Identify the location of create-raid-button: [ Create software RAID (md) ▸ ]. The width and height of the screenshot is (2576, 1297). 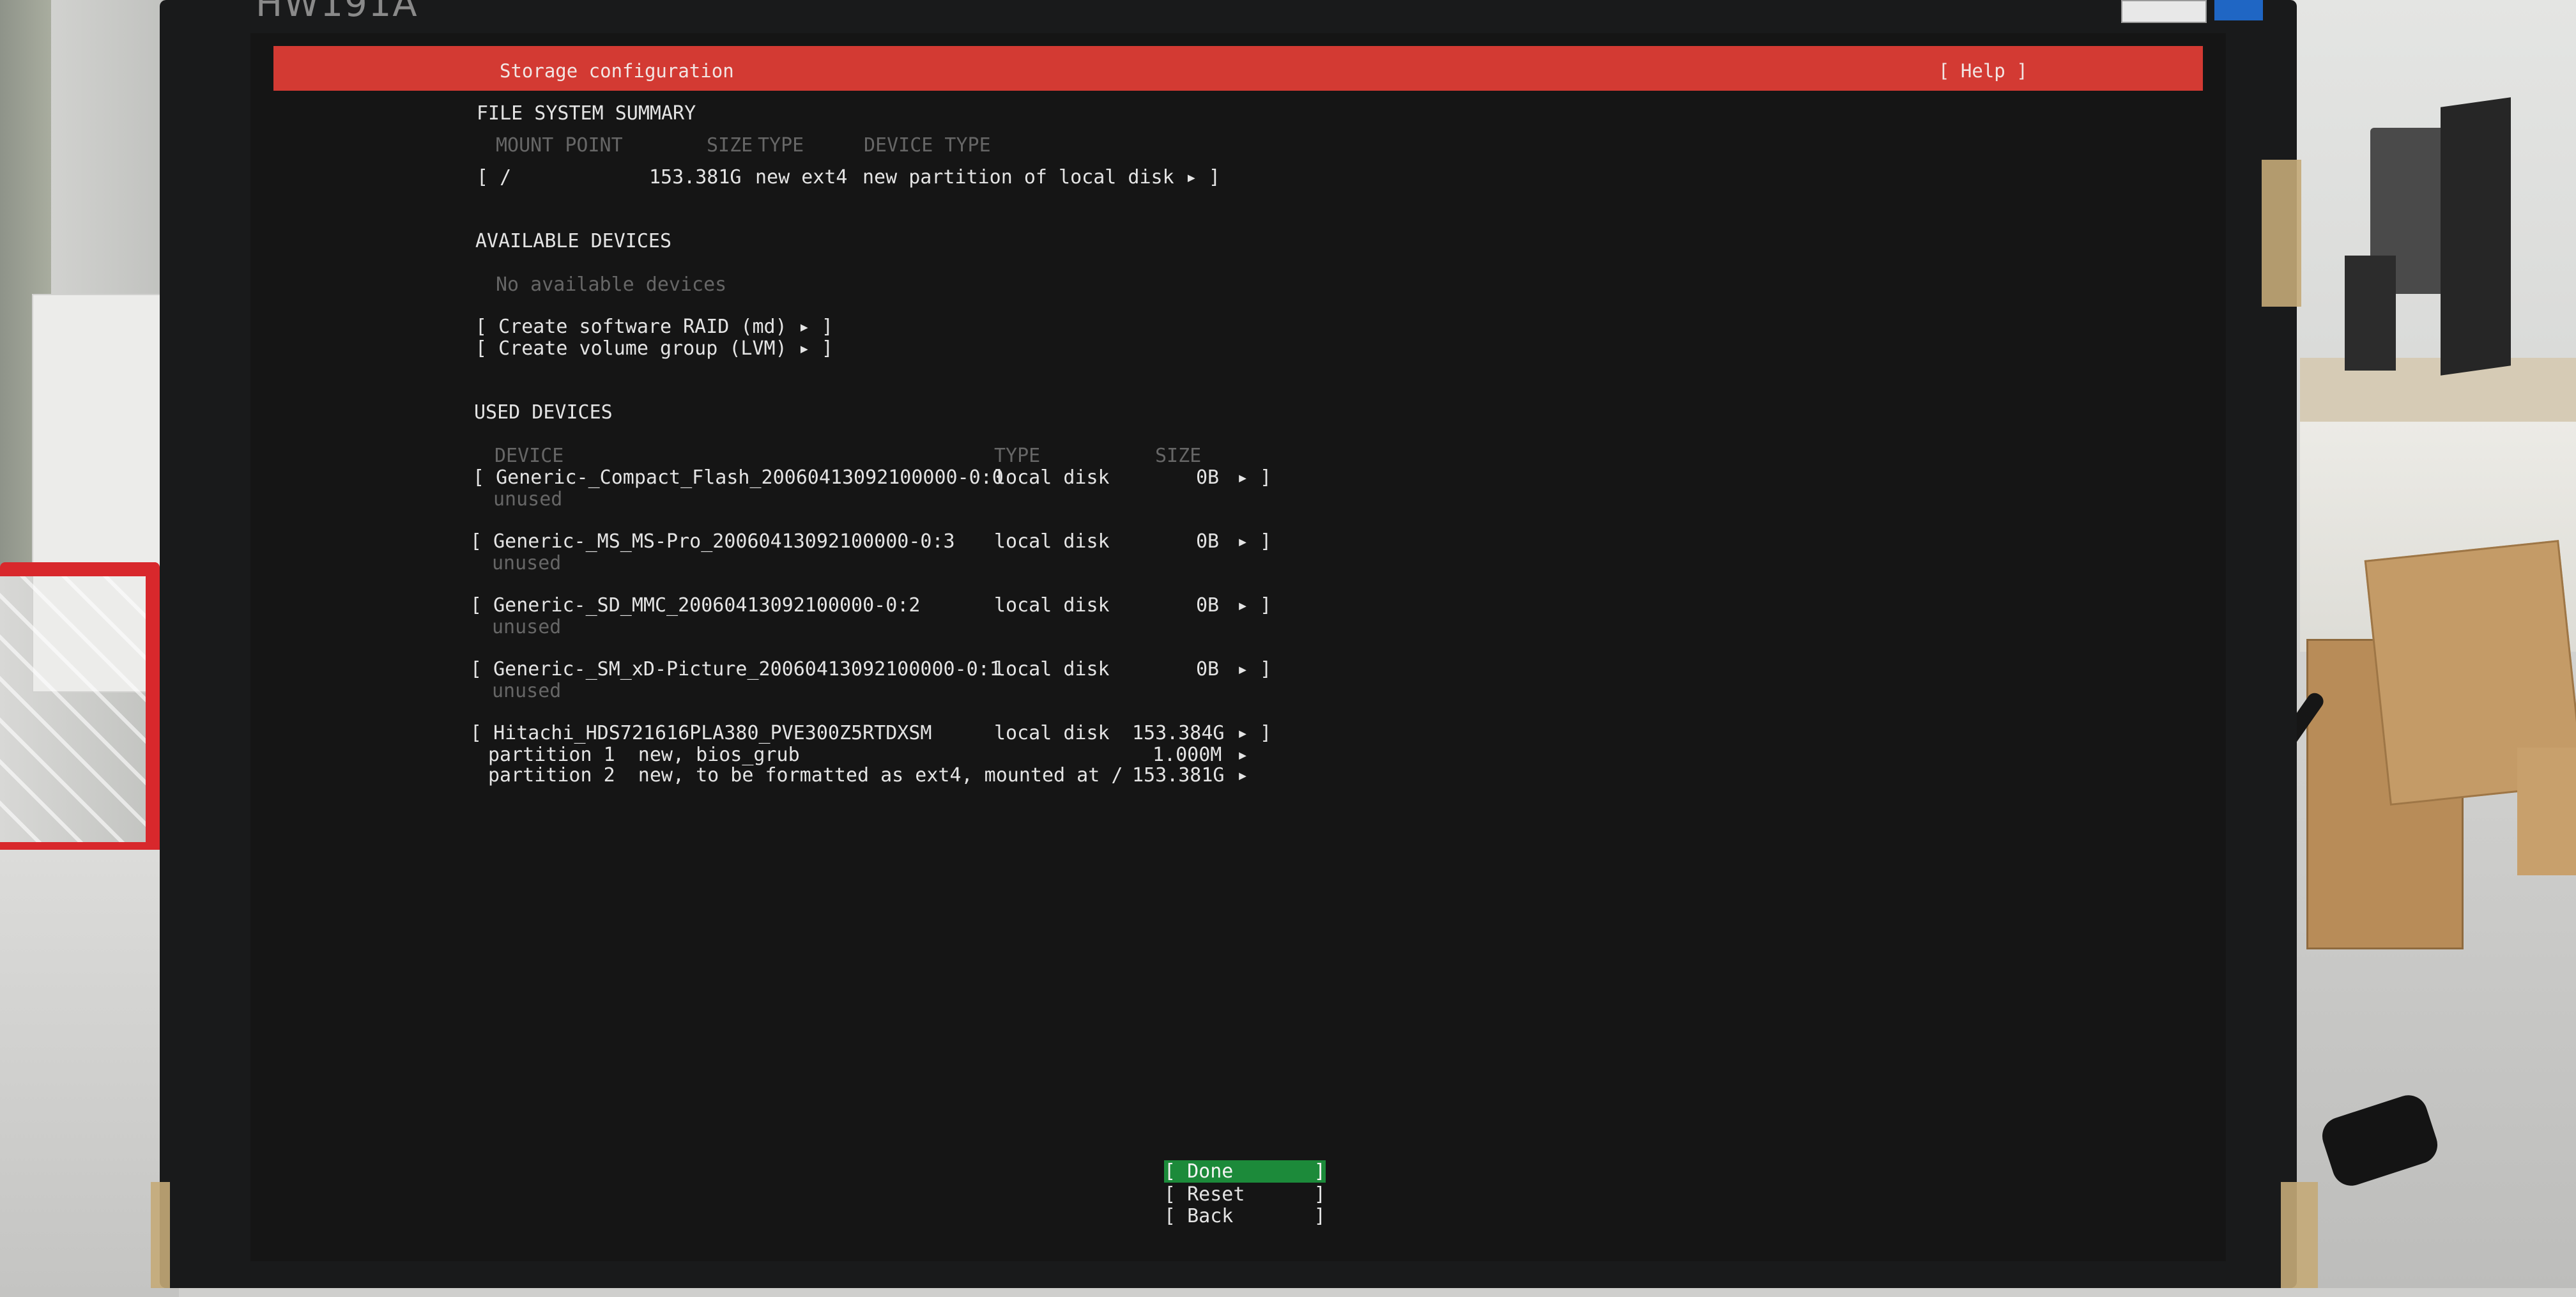
(654, 327).